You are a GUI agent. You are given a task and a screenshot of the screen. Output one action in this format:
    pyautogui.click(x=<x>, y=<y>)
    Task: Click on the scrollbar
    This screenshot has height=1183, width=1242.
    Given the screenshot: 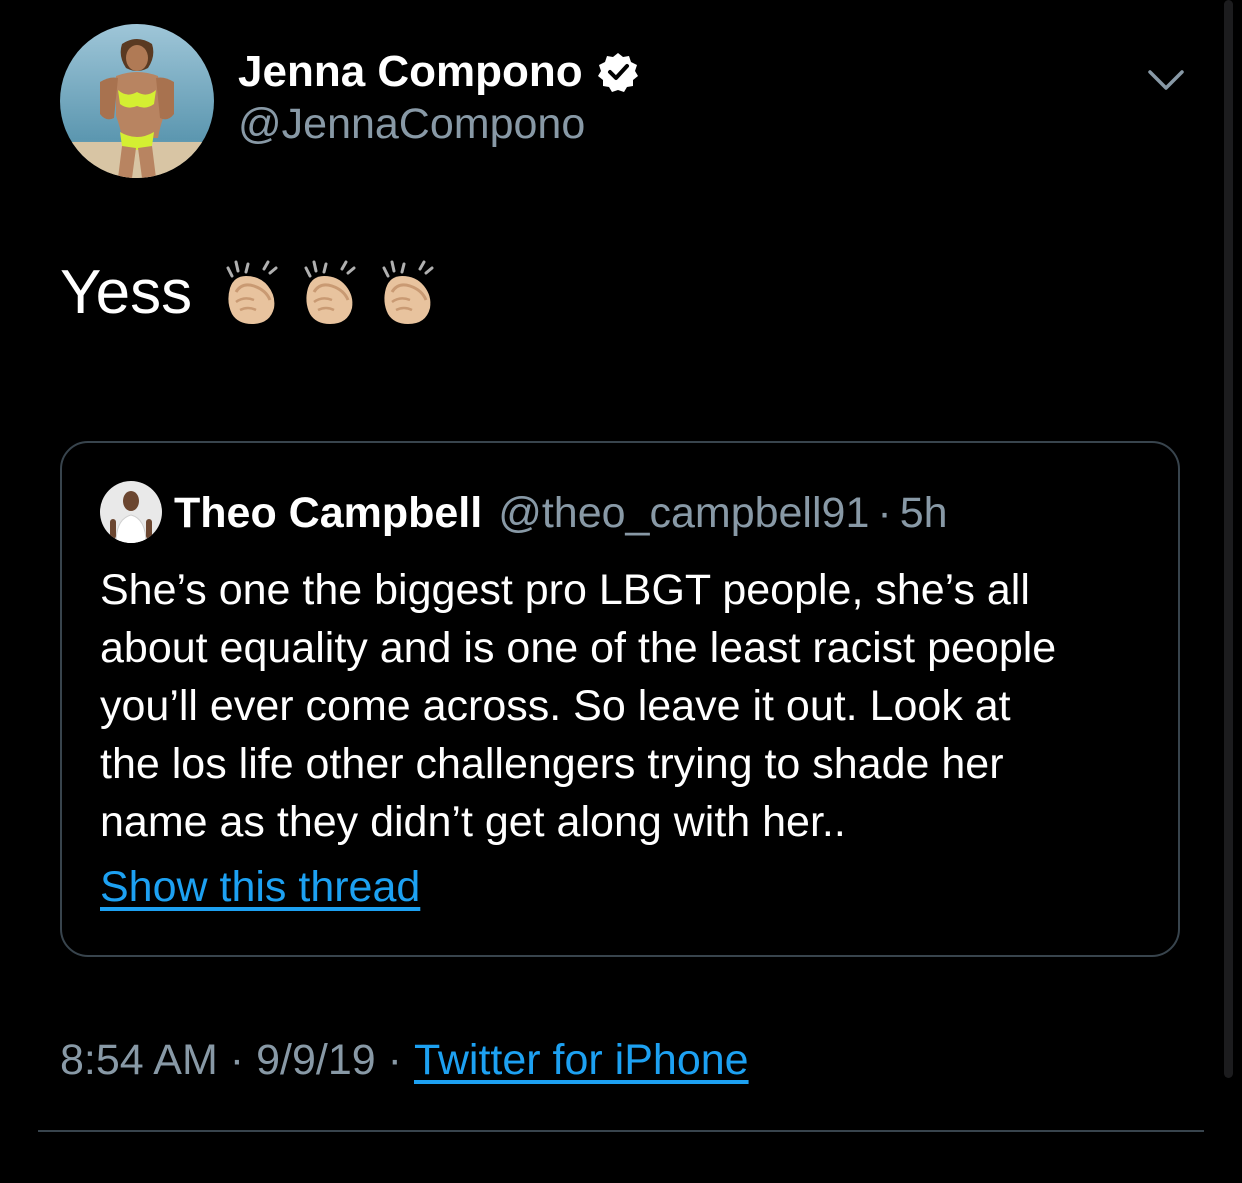 What is the action you would take?
    pyautogui.click(x=1228, y=539)
    